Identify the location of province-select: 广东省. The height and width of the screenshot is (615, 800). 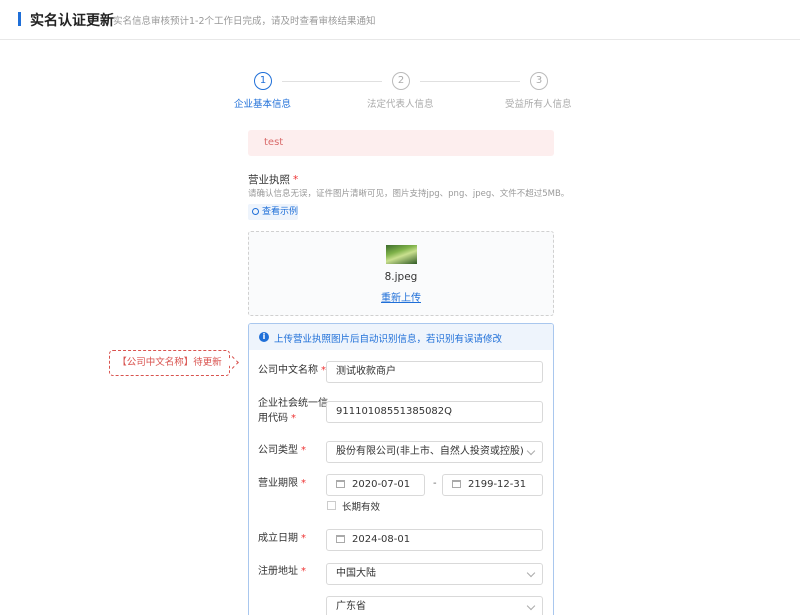
(434, 605).